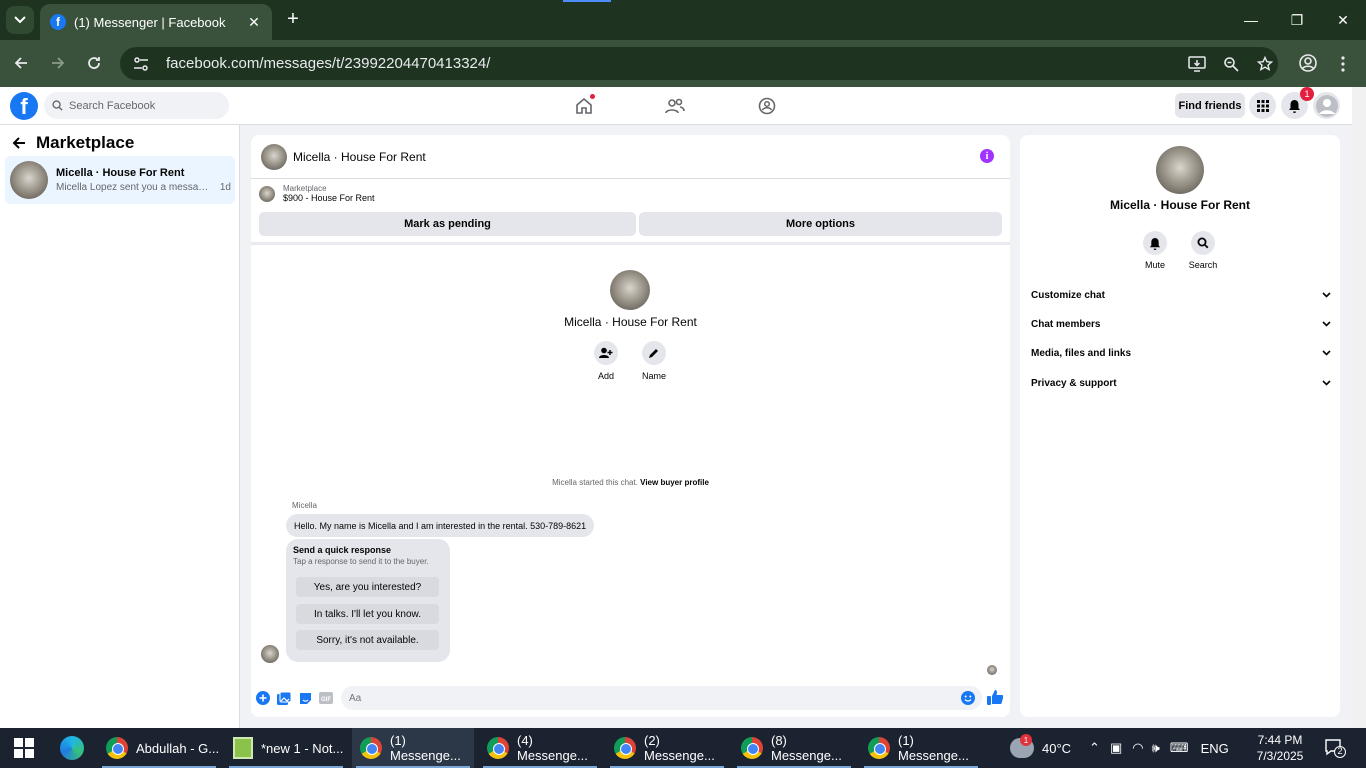  What do you see at coordinates (630, 290) in the screenshot?
I see `intro-avatar` at bounding box center [630, 290].